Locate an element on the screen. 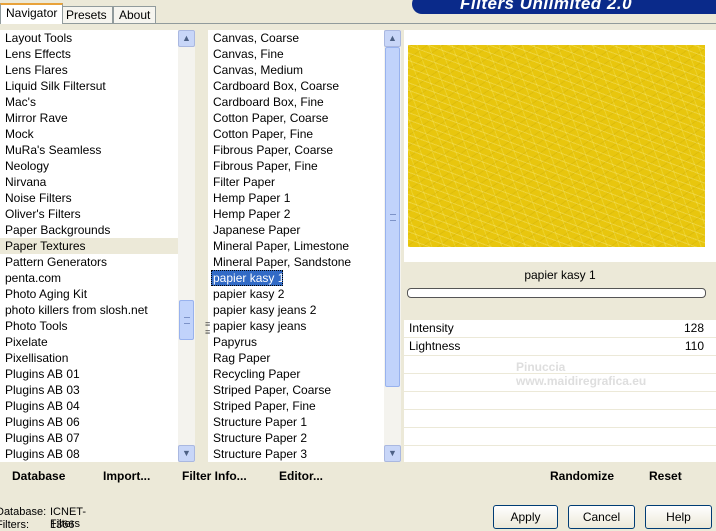 This screenshot has height=531, width=716. intensity-slider: Intensity 128 is located at coordinates (560, 329).